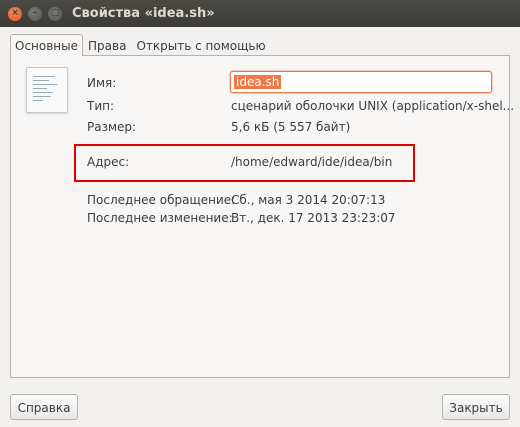 The height and width of the screenshot is (427, 520). Describe the element at coordinates (313, 218) in the screenshot. I see `modified-value: Вт., дек. 17 2013 23:23:07` at that location.